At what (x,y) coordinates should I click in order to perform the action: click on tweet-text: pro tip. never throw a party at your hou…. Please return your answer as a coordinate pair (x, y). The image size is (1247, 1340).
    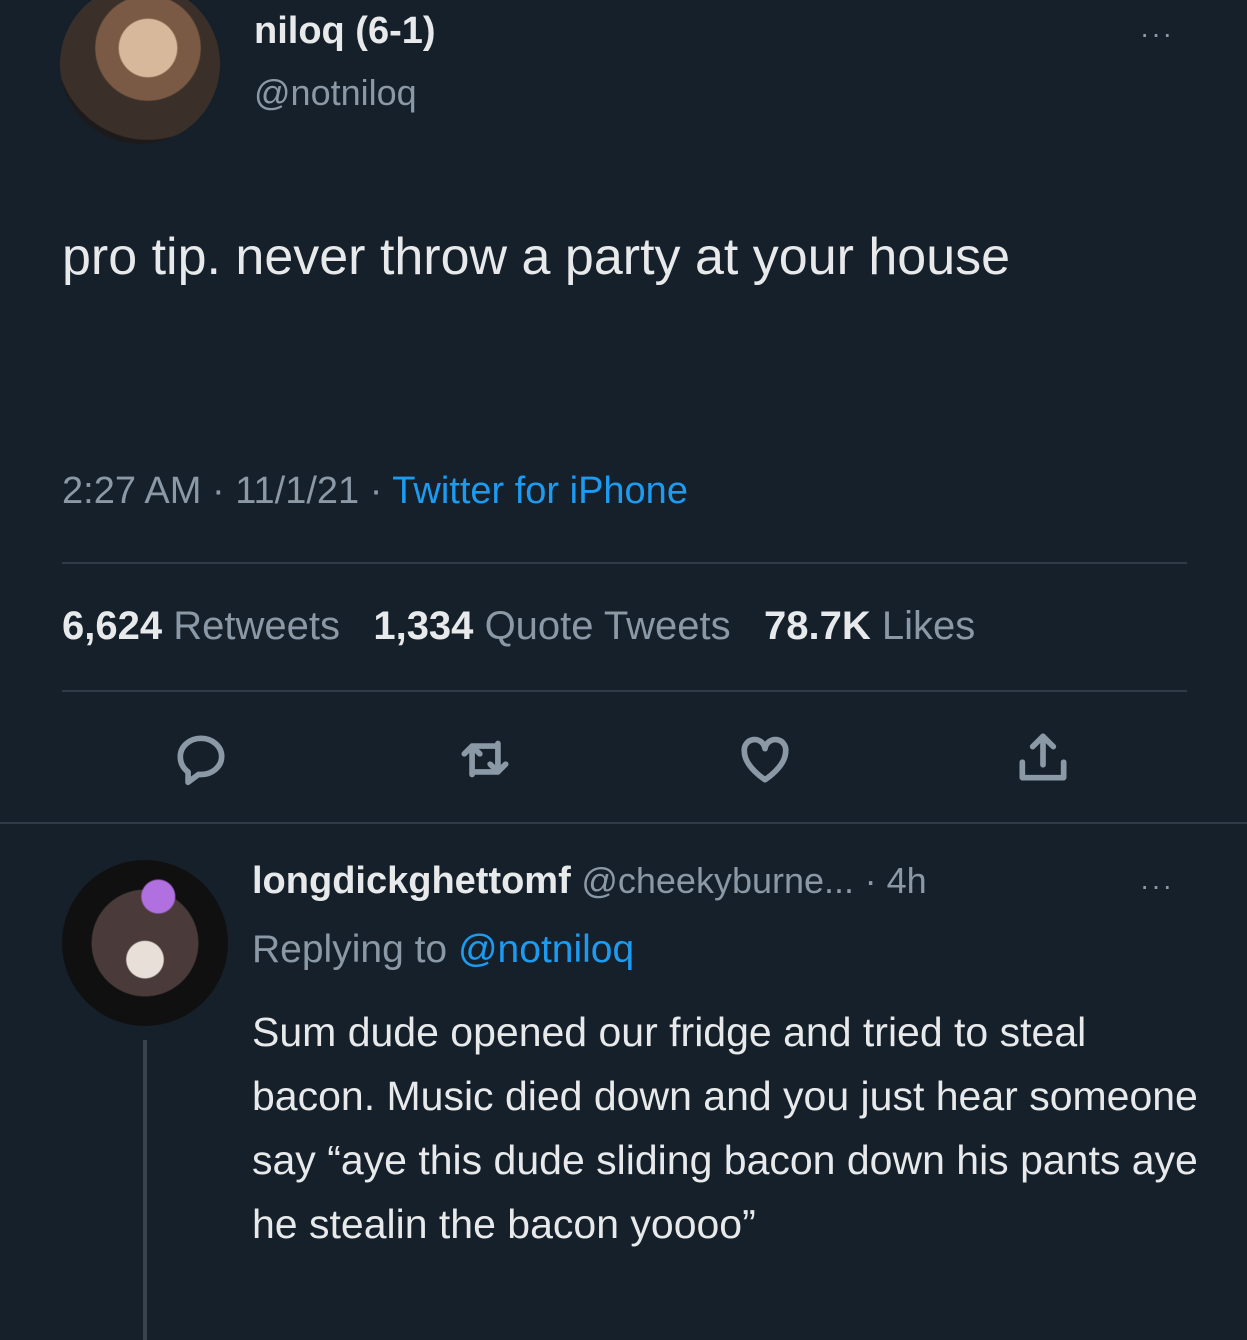
    Looking at the image, I should click on (536, 257).